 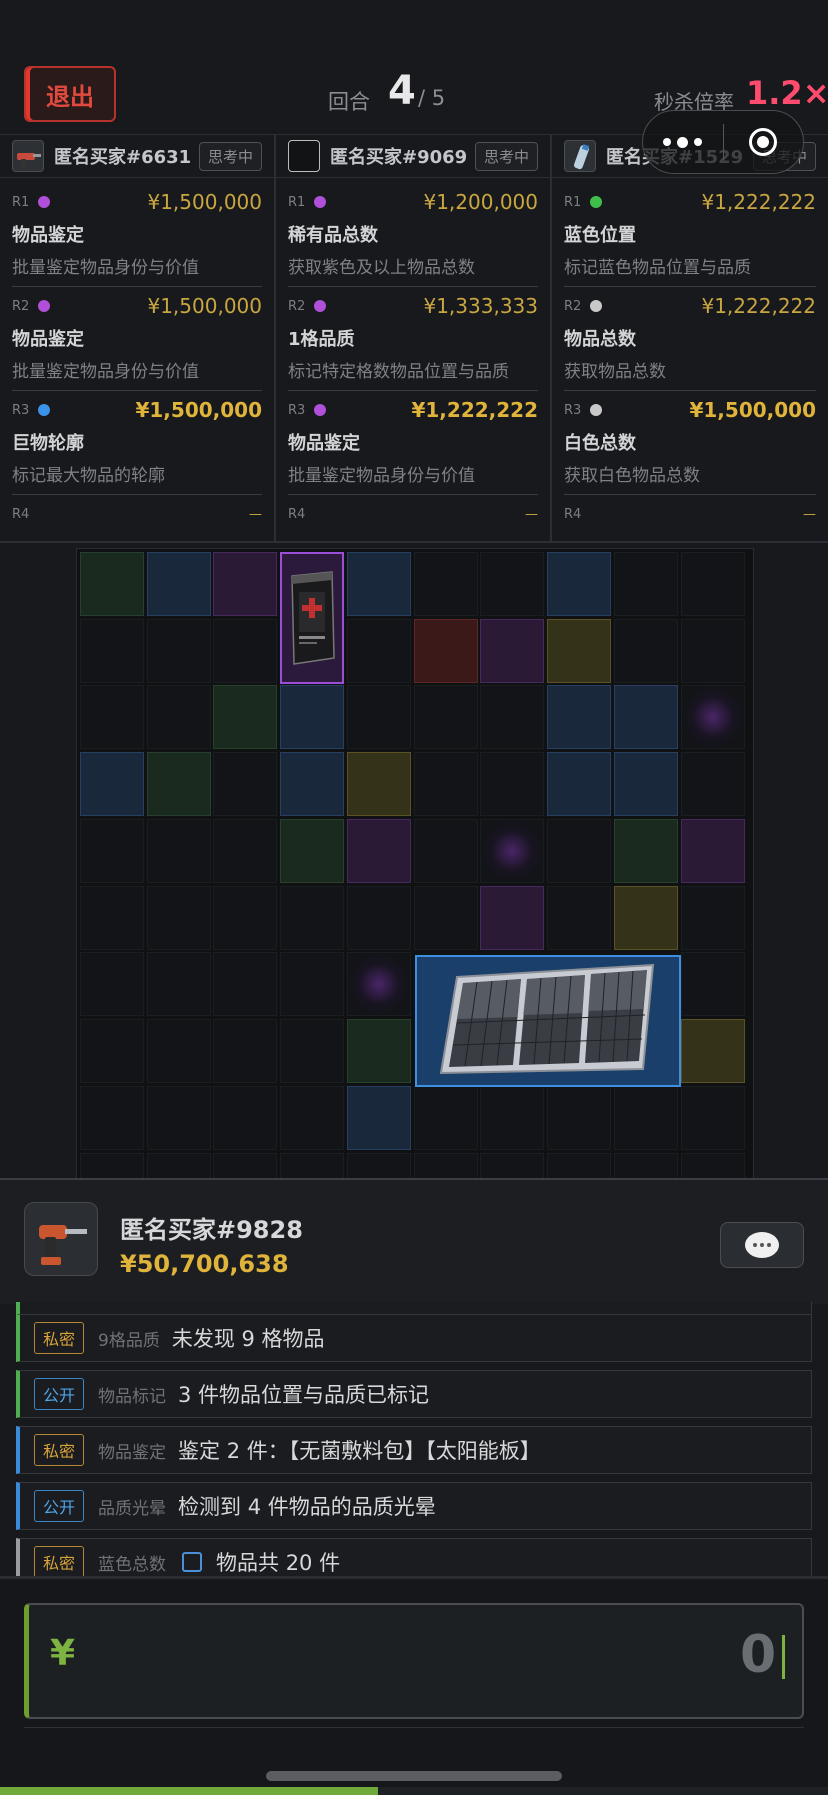 I want to click on home-indicator, so click(x=414, y=1776).